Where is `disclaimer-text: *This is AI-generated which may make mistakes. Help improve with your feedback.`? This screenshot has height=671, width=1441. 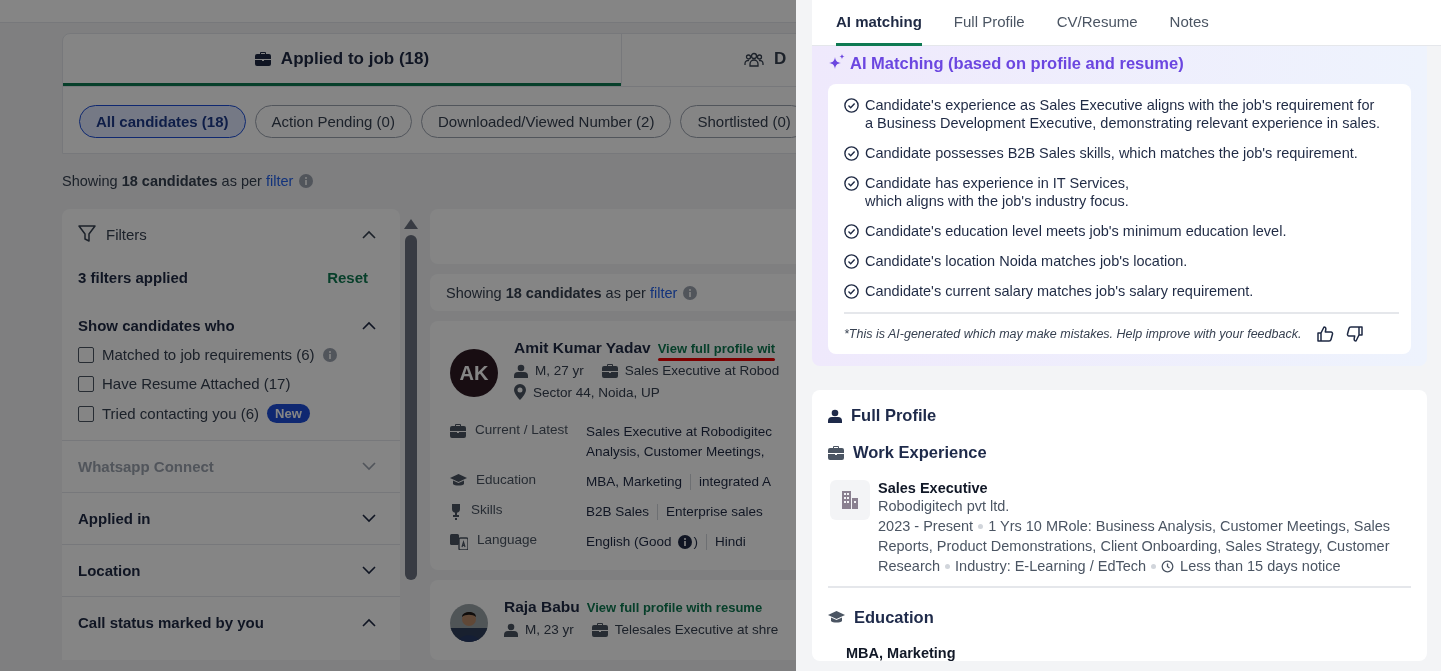 disclaimer-text: *This is AI-generated which may make mistakes. Help improve with your feedback. is located at coordinates (1073, 334).